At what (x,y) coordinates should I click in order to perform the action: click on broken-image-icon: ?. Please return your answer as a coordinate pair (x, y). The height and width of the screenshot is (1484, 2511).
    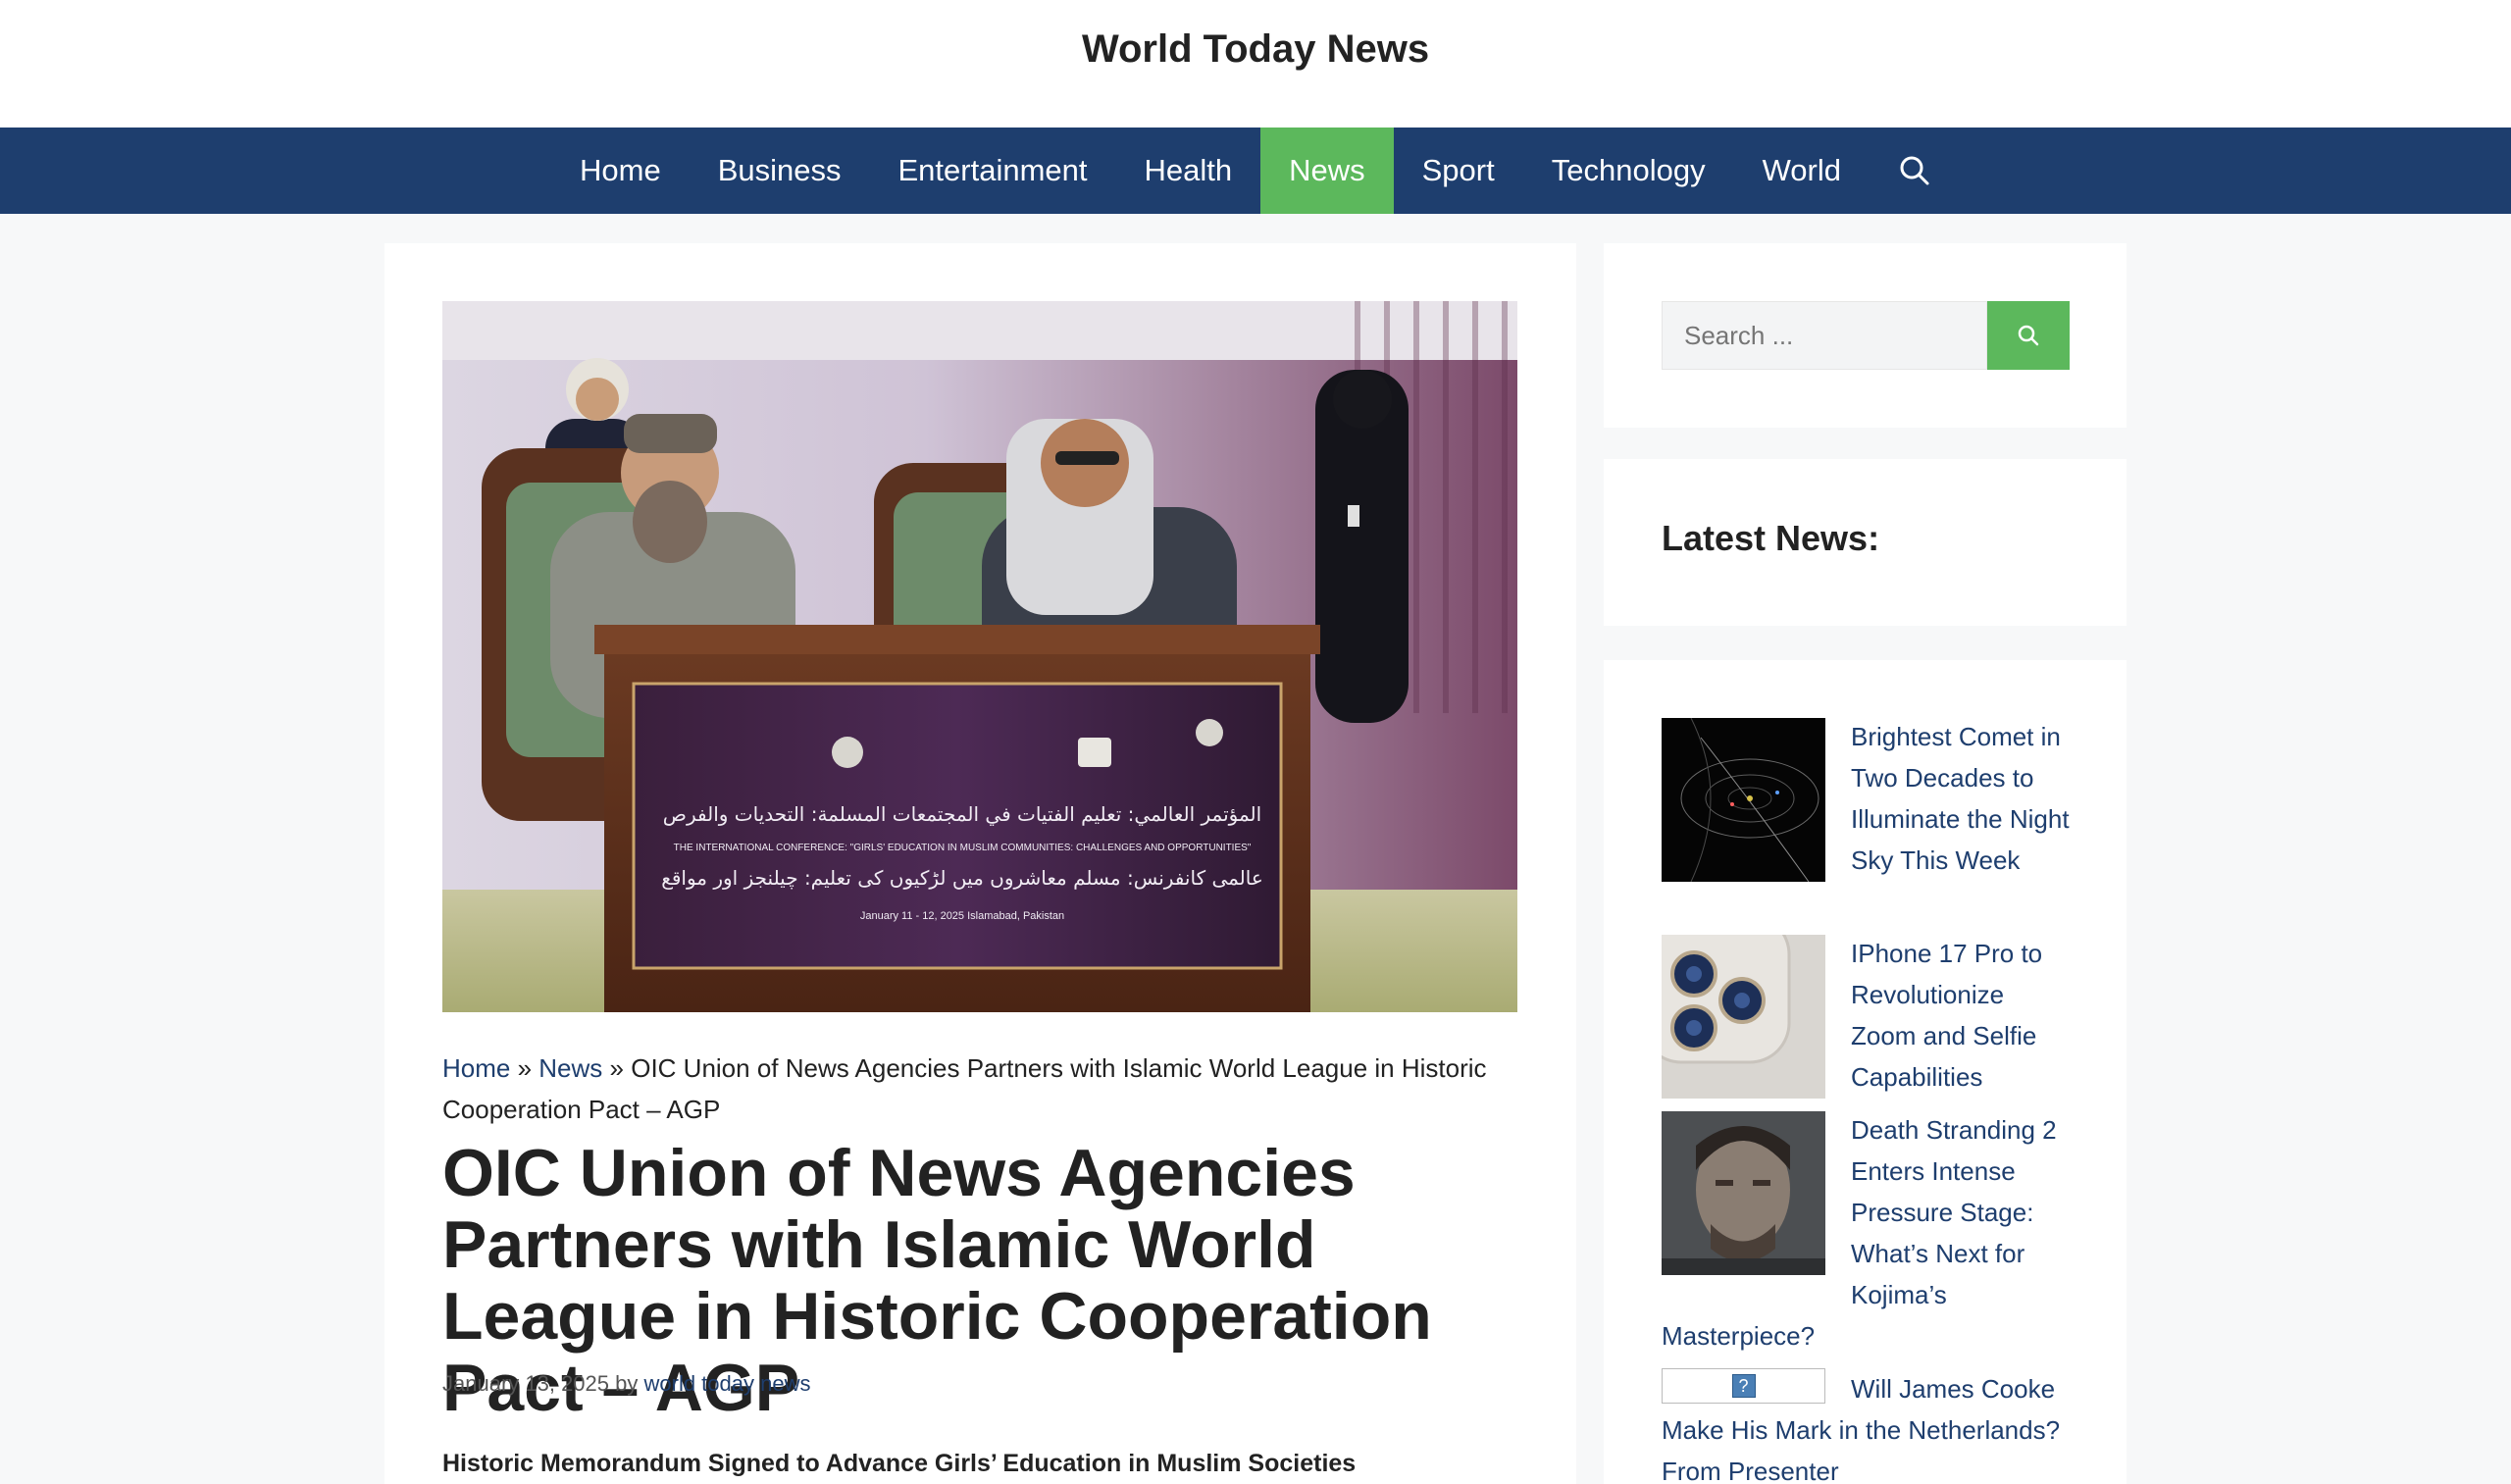
    Looking at the image, I should click on (1743, 1386).